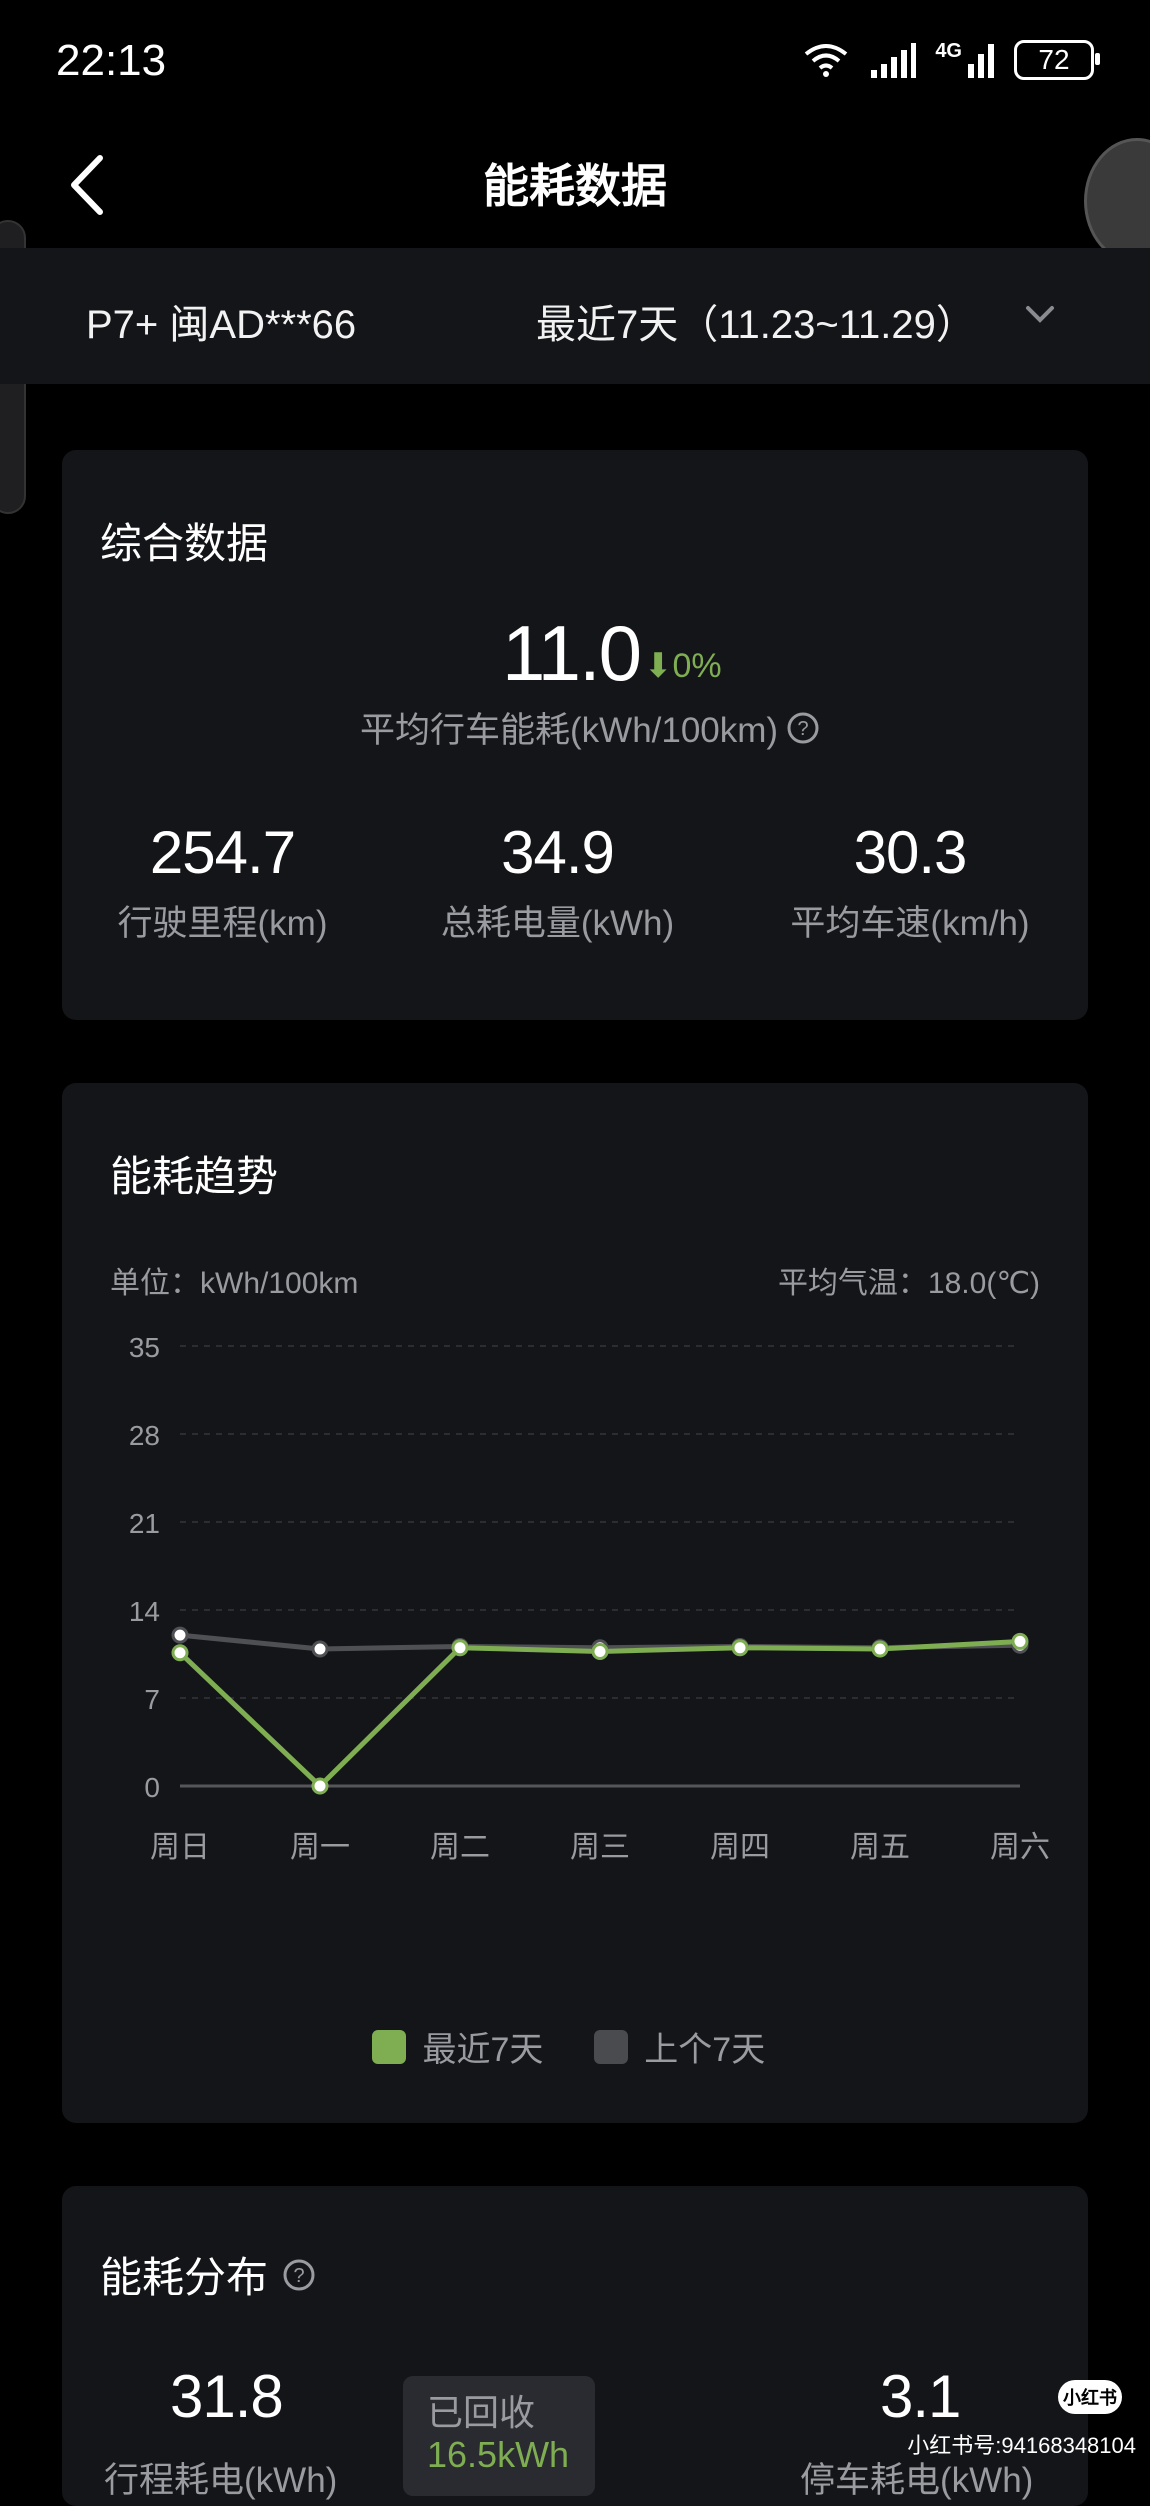 The width and height of the screenshot is (1150, 2506). I want to click on status-icons: 4G 72, so click(950, 60).